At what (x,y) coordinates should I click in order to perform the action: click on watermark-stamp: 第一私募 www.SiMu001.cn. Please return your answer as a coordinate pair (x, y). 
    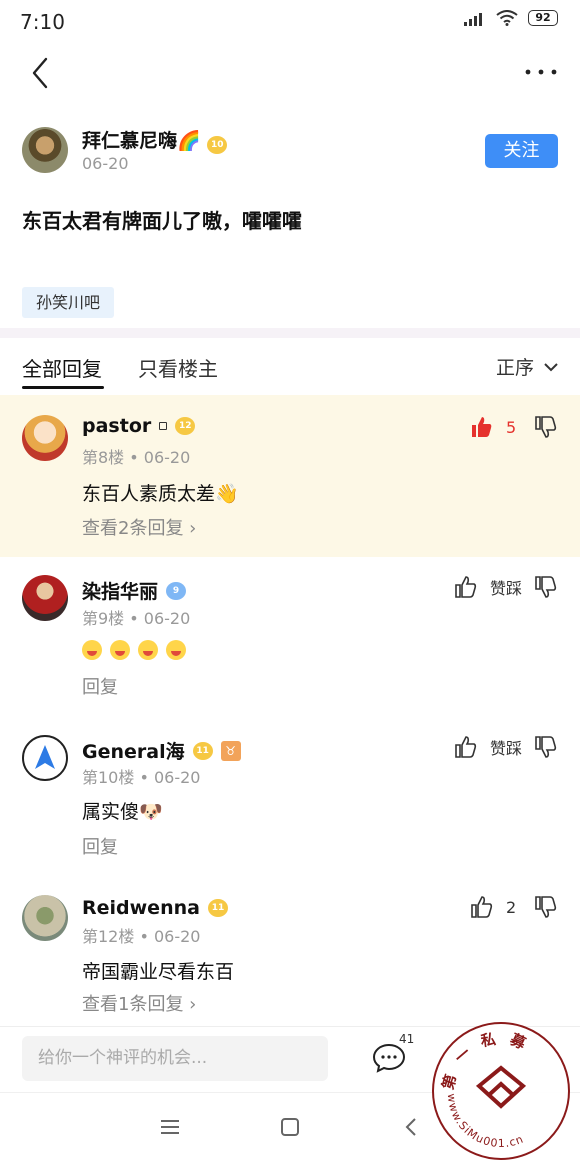
    Looking at the image, I should click on (501, 1091).